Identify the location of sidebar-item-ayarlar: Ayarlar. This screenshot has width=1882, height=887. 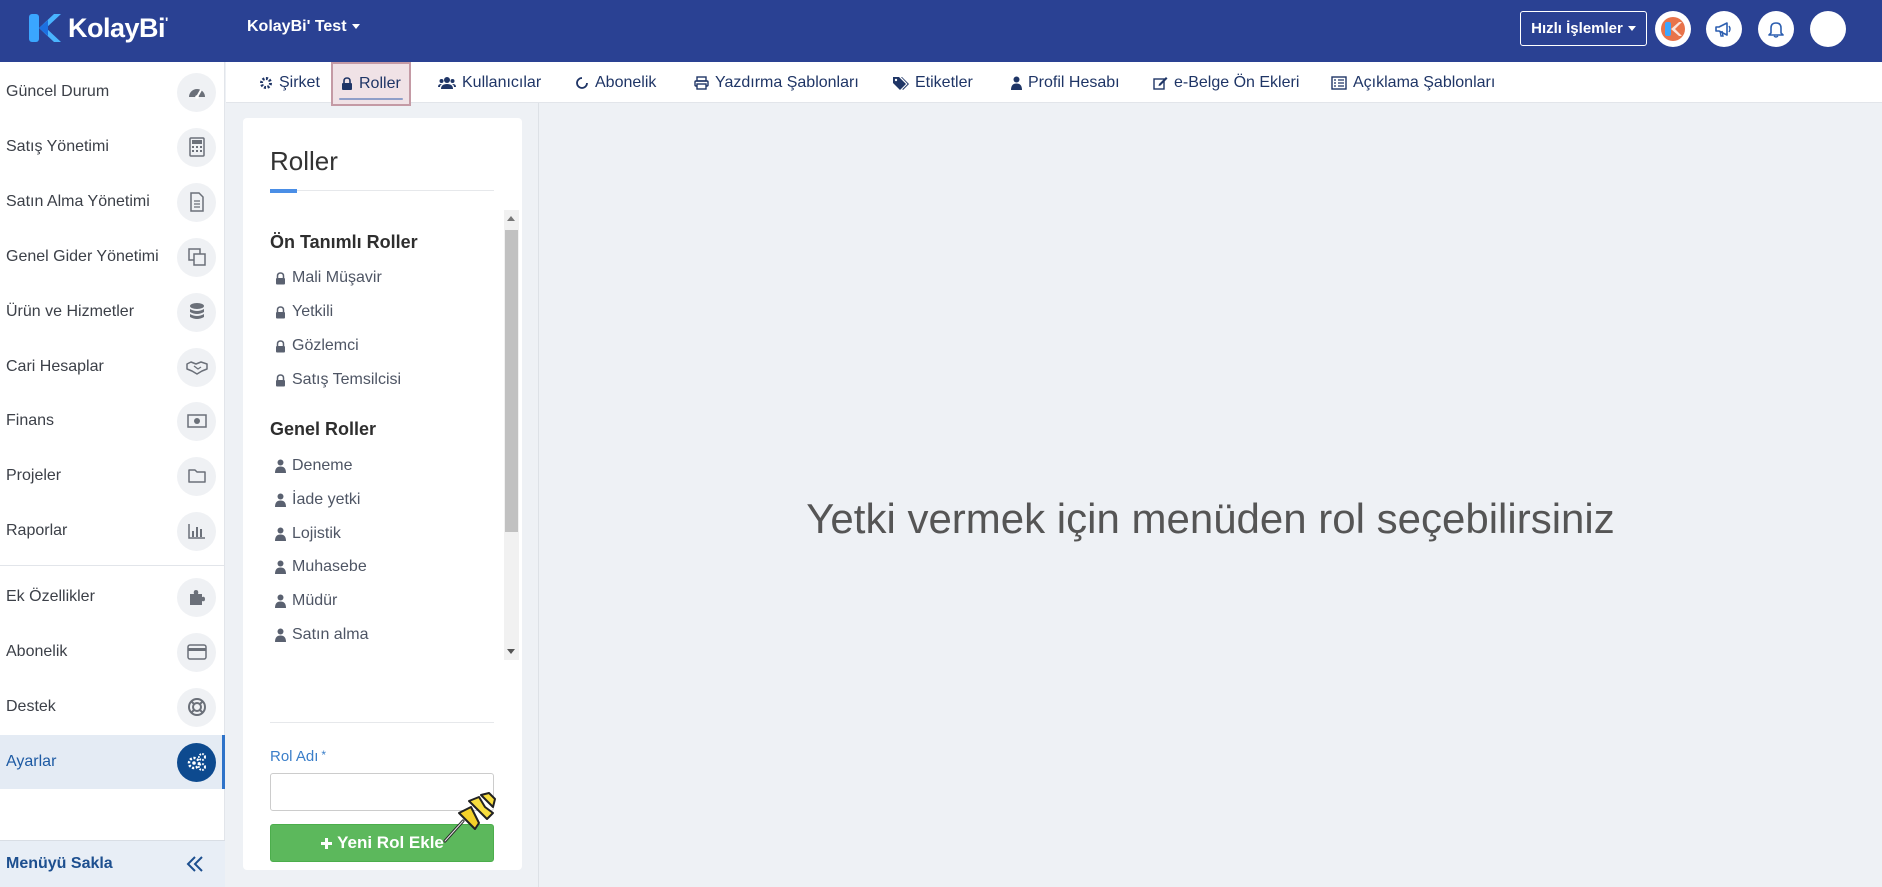
(112, 762).